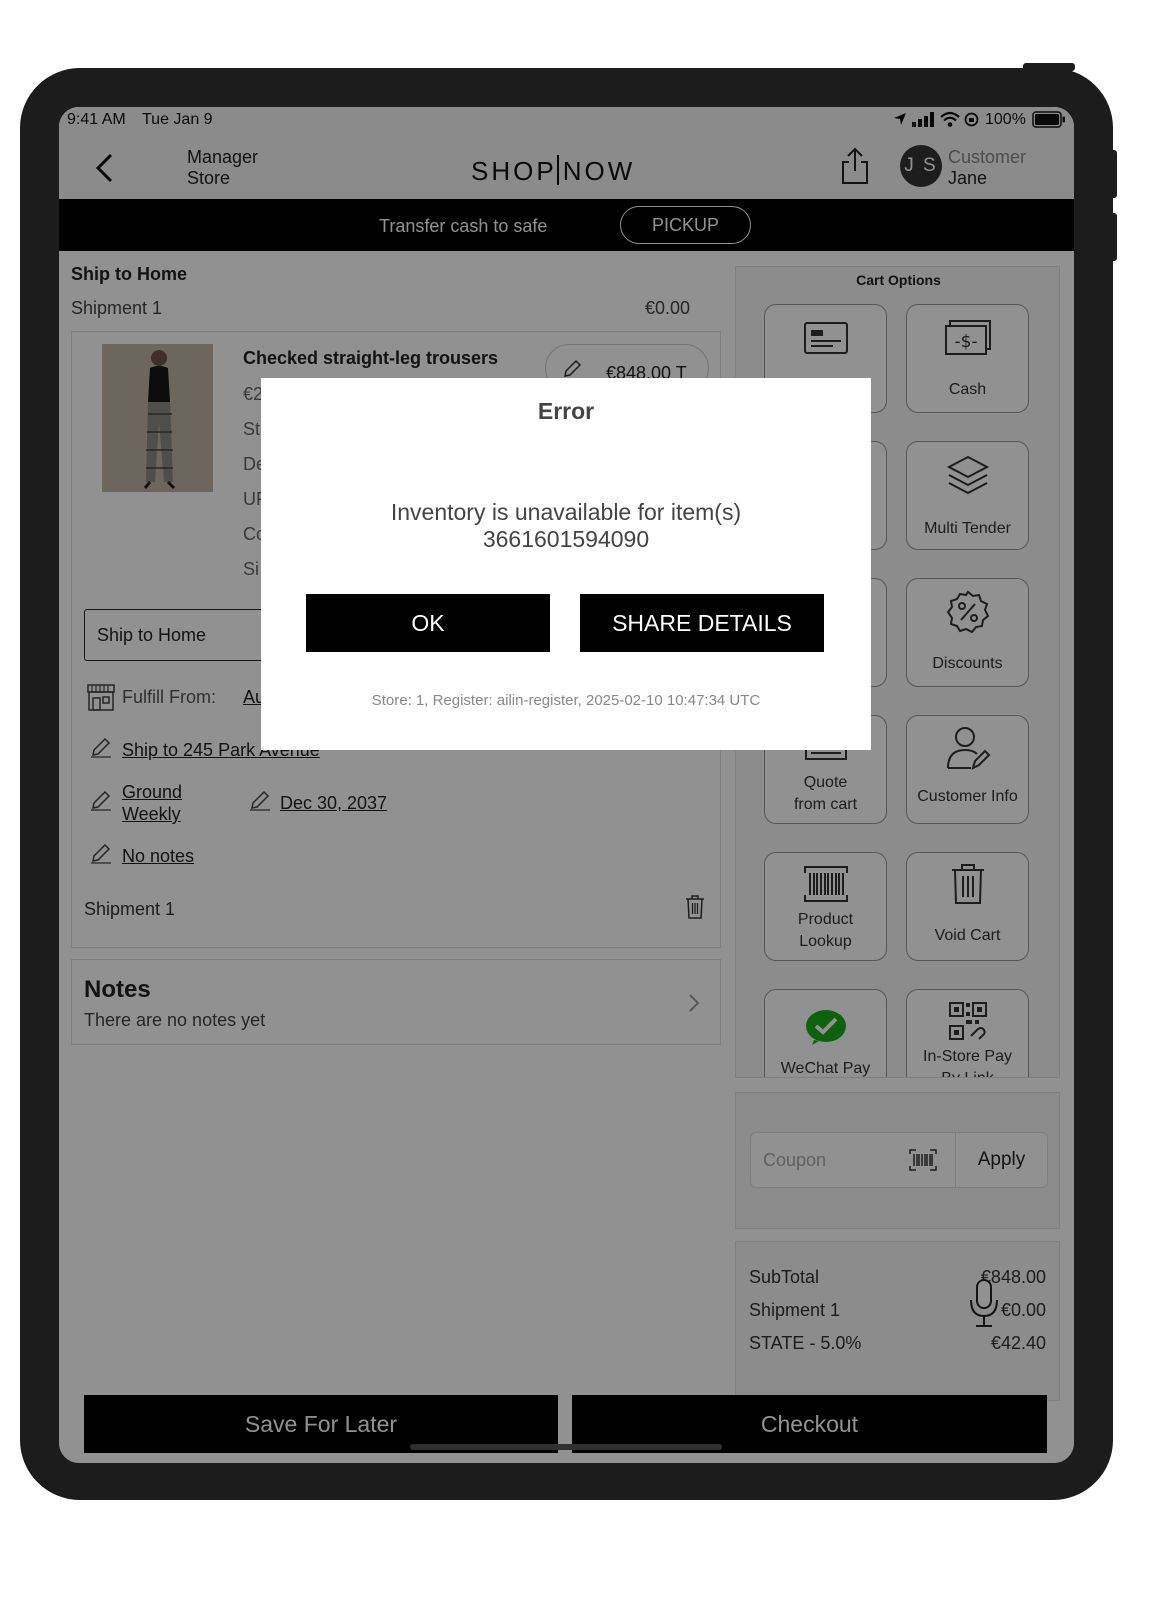 The image size is (1155, 1600). What do you see at coordinates (566, 539) in the screenshot?
I see `dialog-item-number: 3661601594090` at bounding box center [566, 539].